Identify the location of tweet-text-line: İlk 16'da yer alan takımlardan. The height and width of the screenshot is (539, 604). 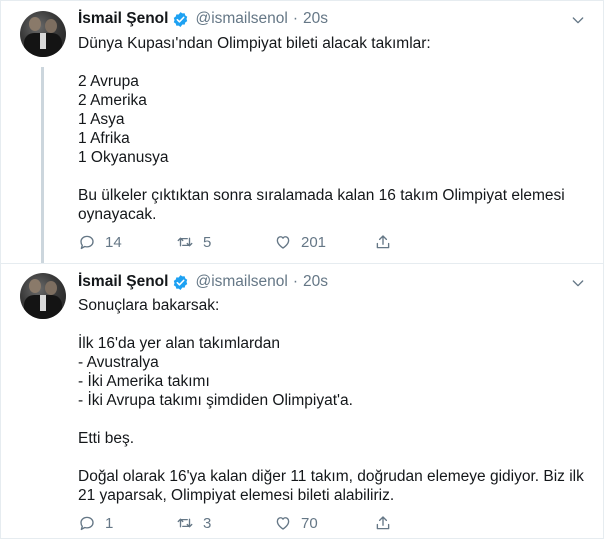
(179, 343).